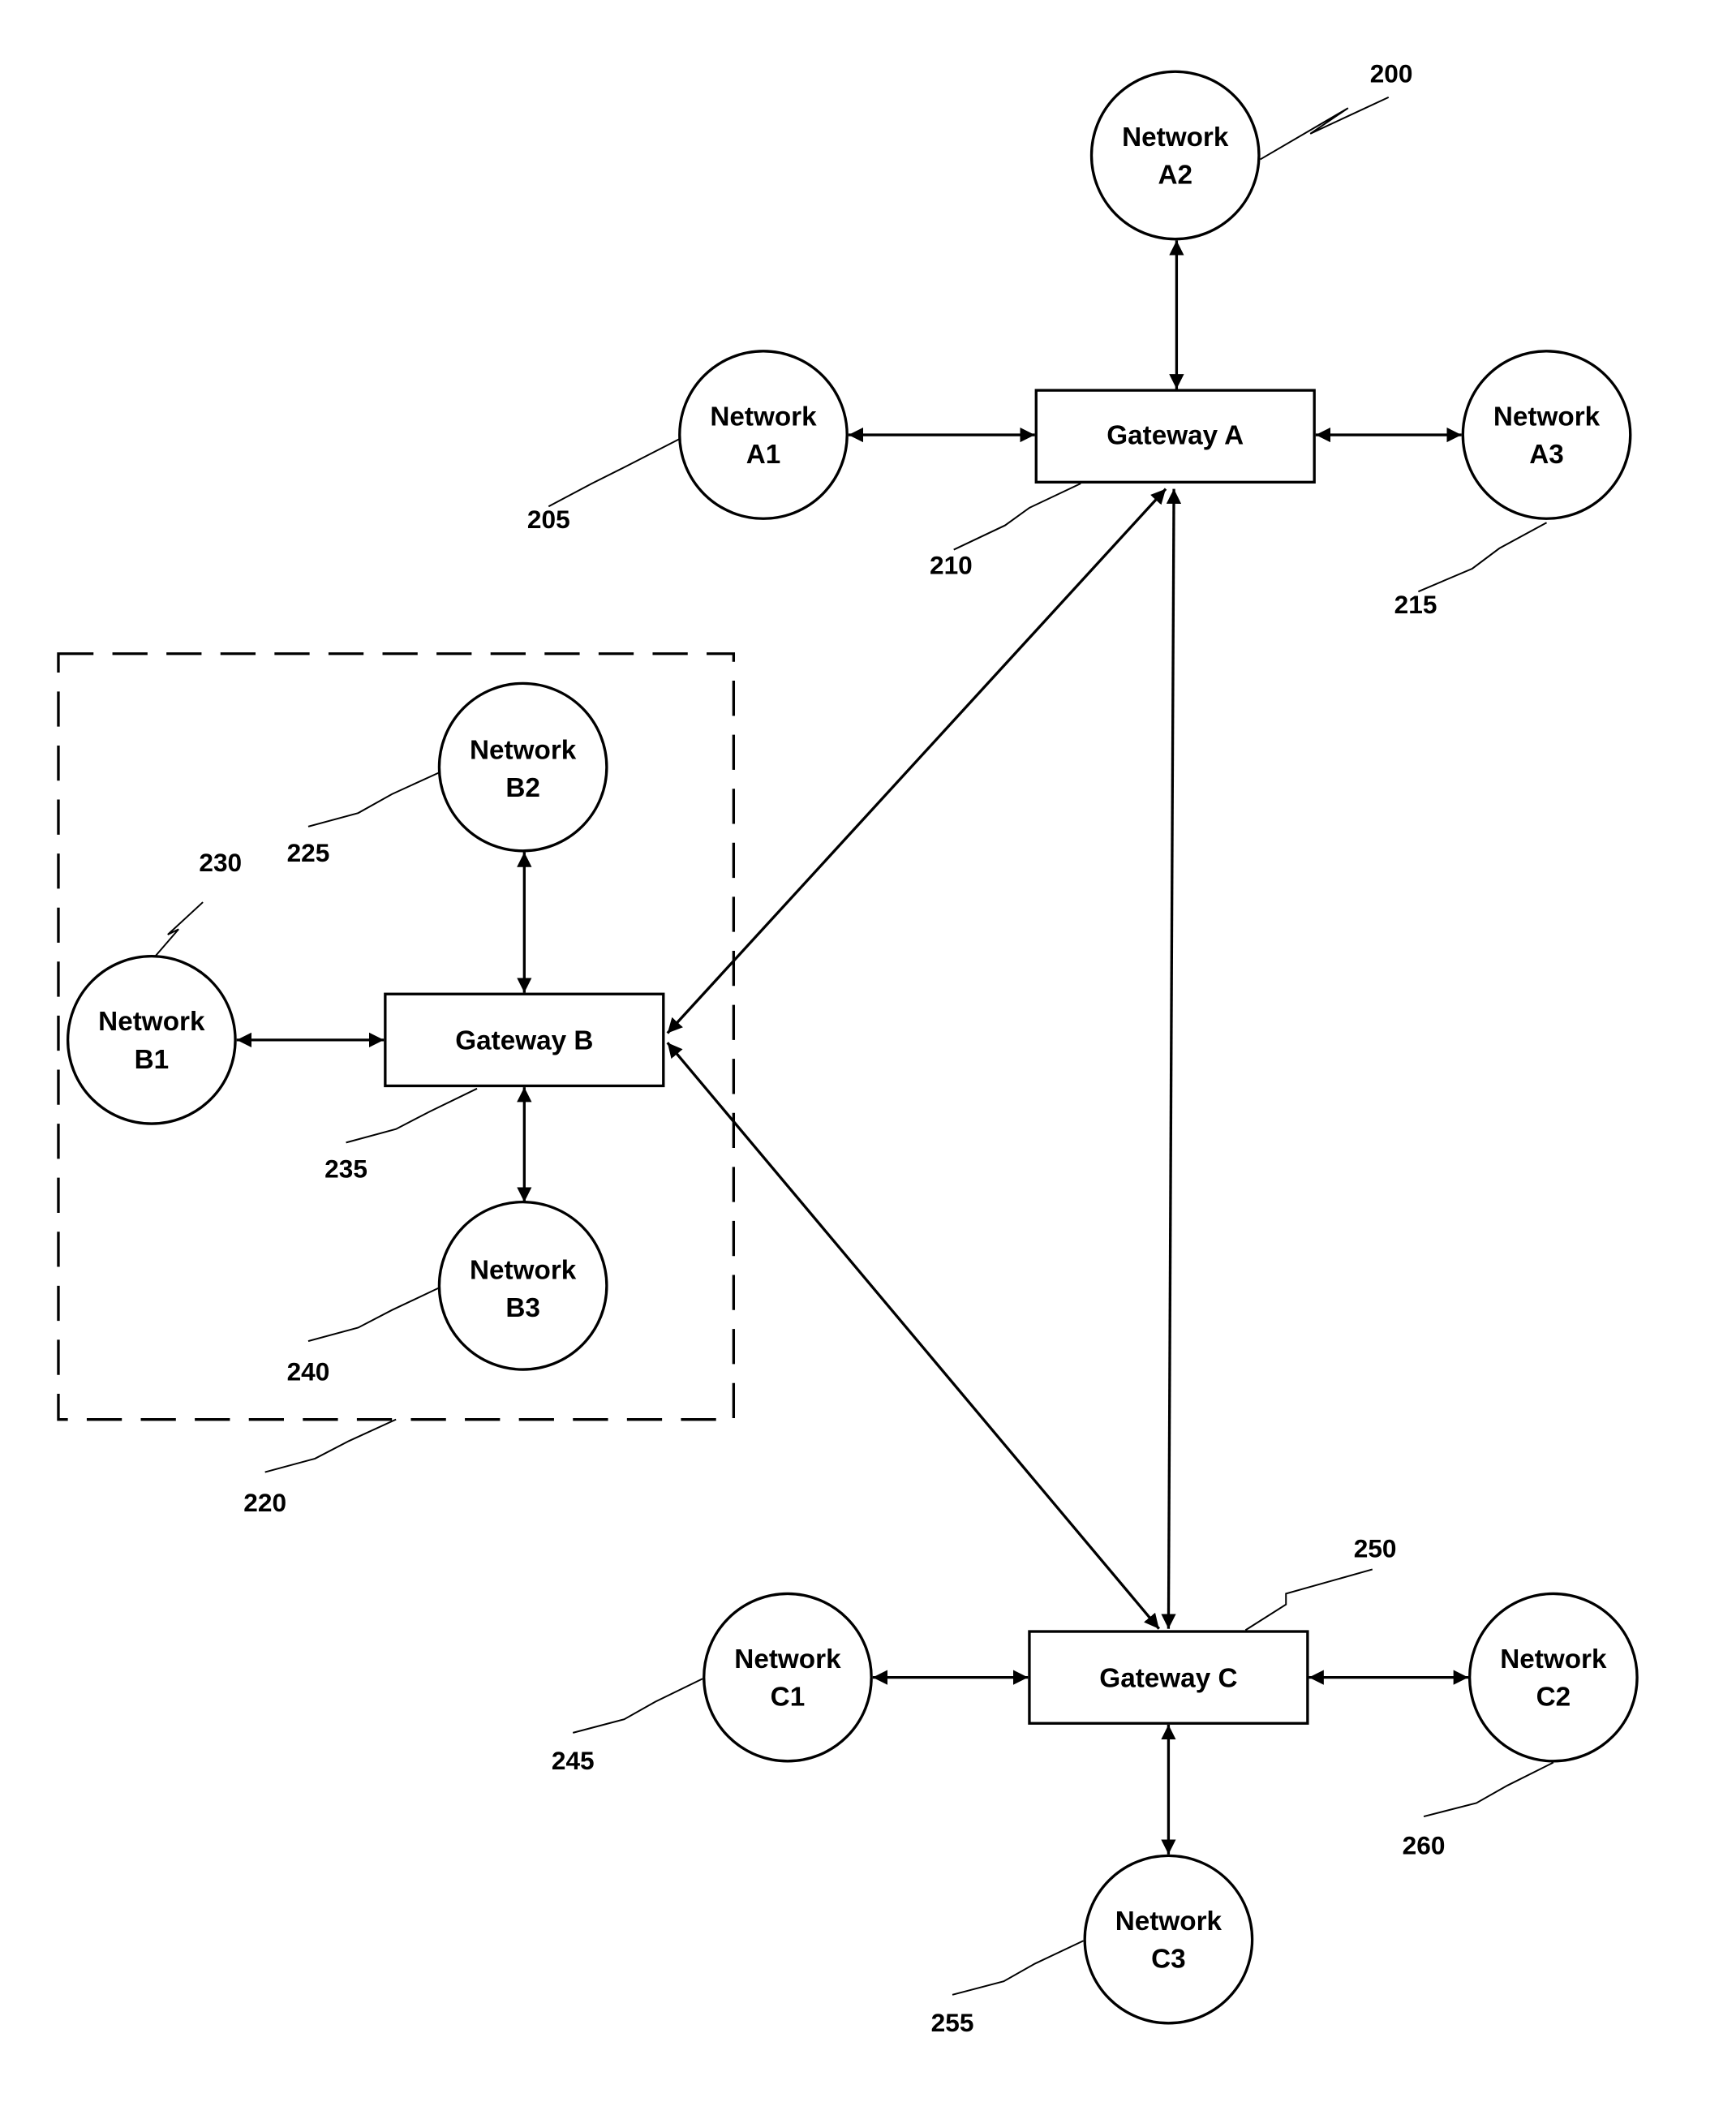 The height and width of the screenshot is (2115, 1736). What do you see at coordinates (763, 417) in the screenshot?
I see `network-a1-label-line1: Network` at bounding box center [763, 417].